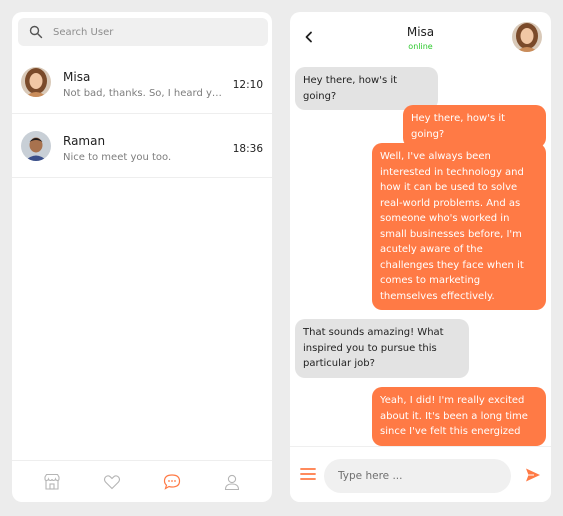  I want to click on message-bubble-outgoing: Hey there, how's it going?, so click(474, 126).